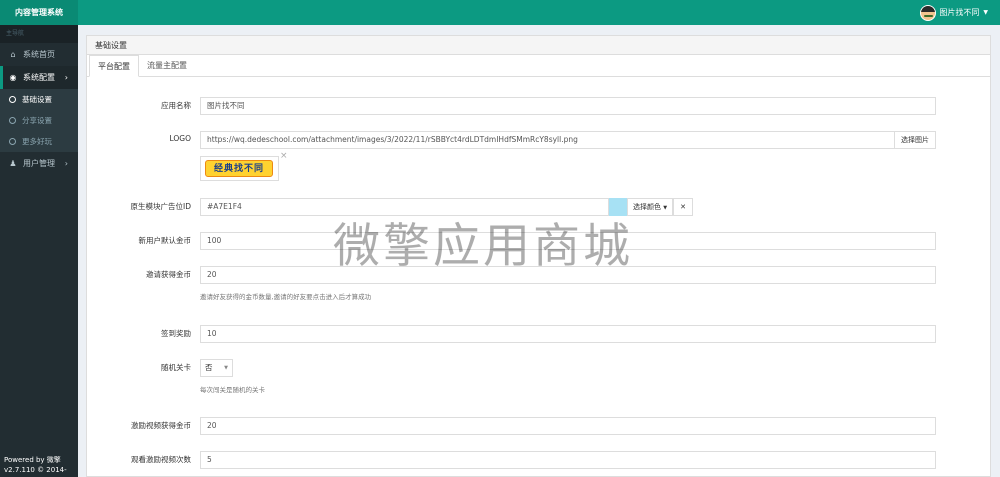 The image size is (1000, 477). What do you see at coordinates (39, 34) in the screenshot?
I see `sidebar-header: 主导航` at bounding box center [39, 34].